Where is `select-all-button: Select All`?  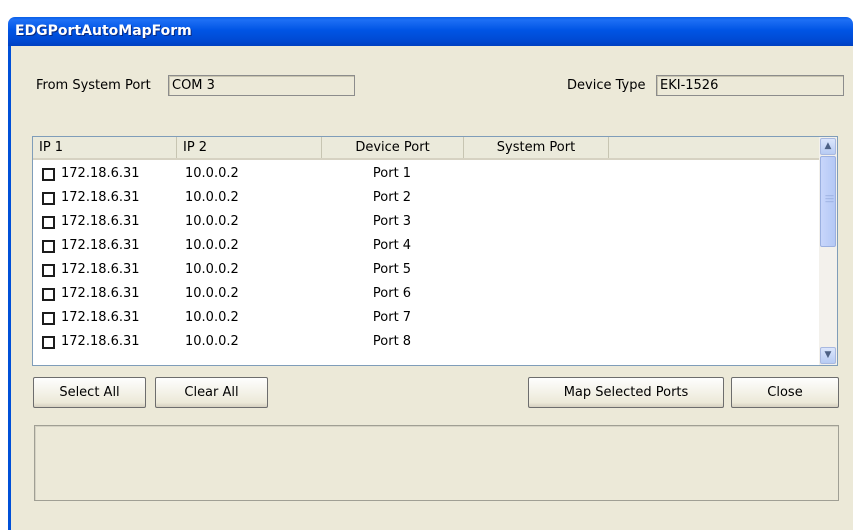
select-all-button: Select All is located at coordinates (89, 392).